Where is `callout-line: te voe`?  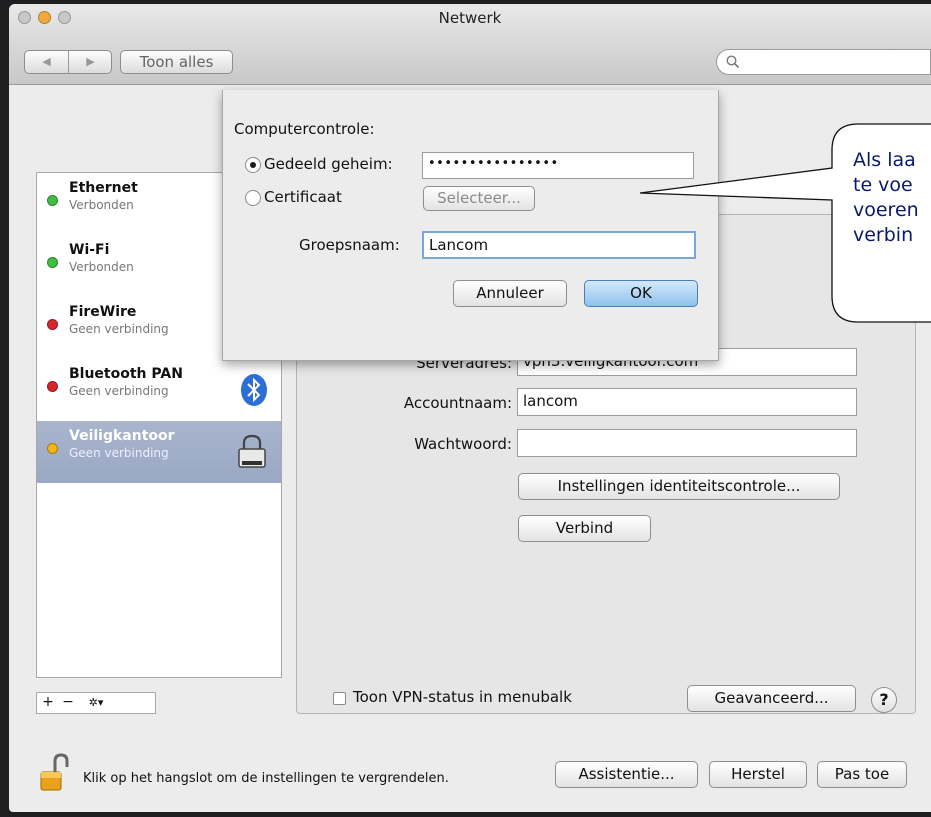 callout-line: te voe is located at coordinates (883, 185).